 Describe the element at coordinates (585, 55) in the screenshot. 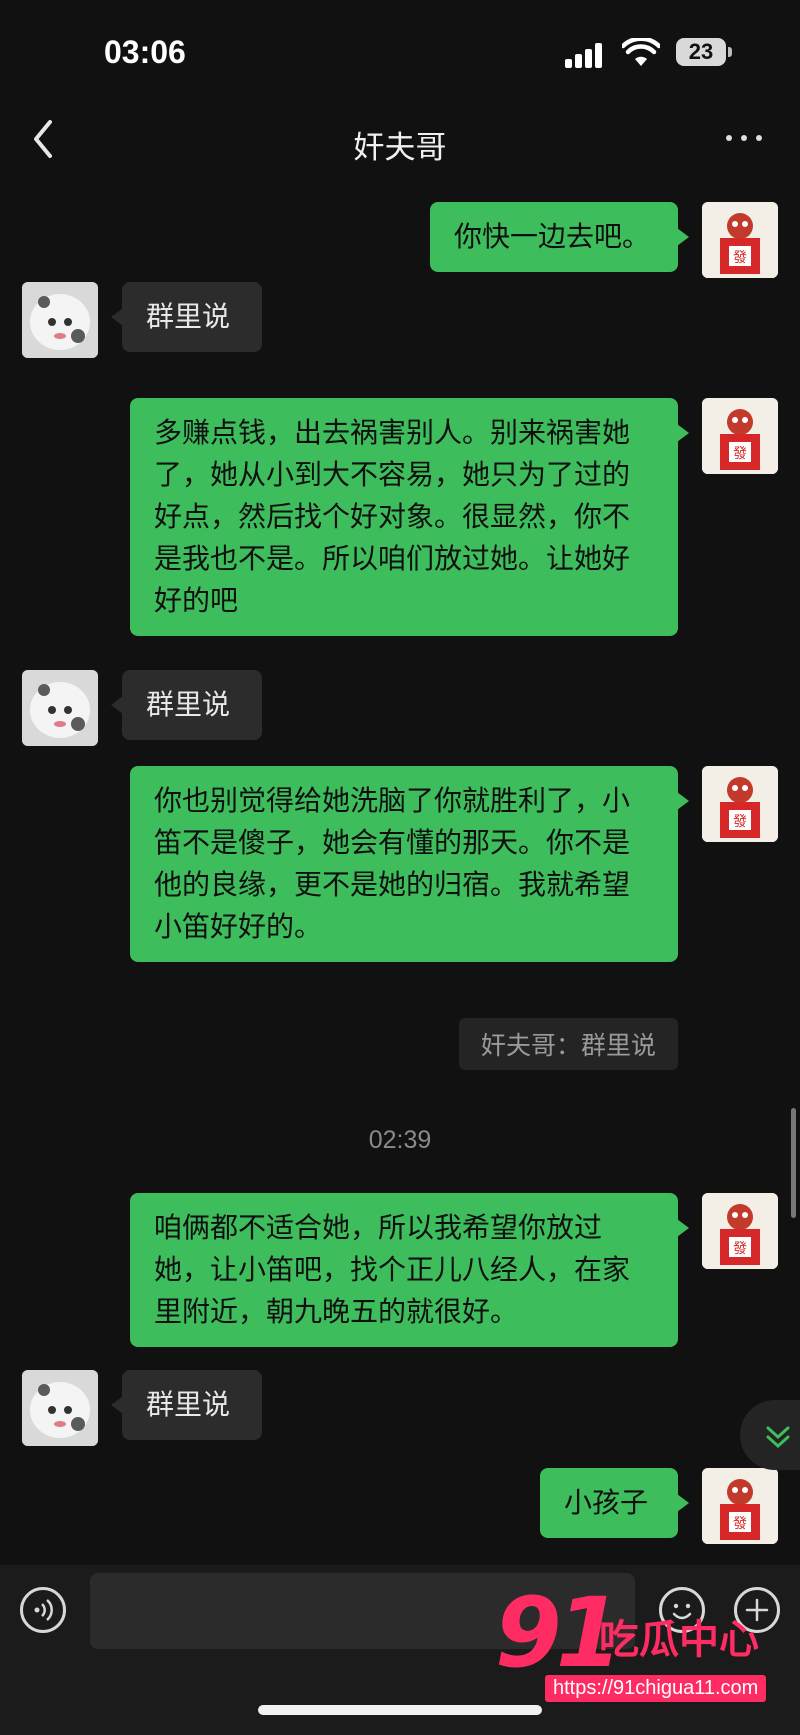

I see `cellular-signal-icon` at that location.